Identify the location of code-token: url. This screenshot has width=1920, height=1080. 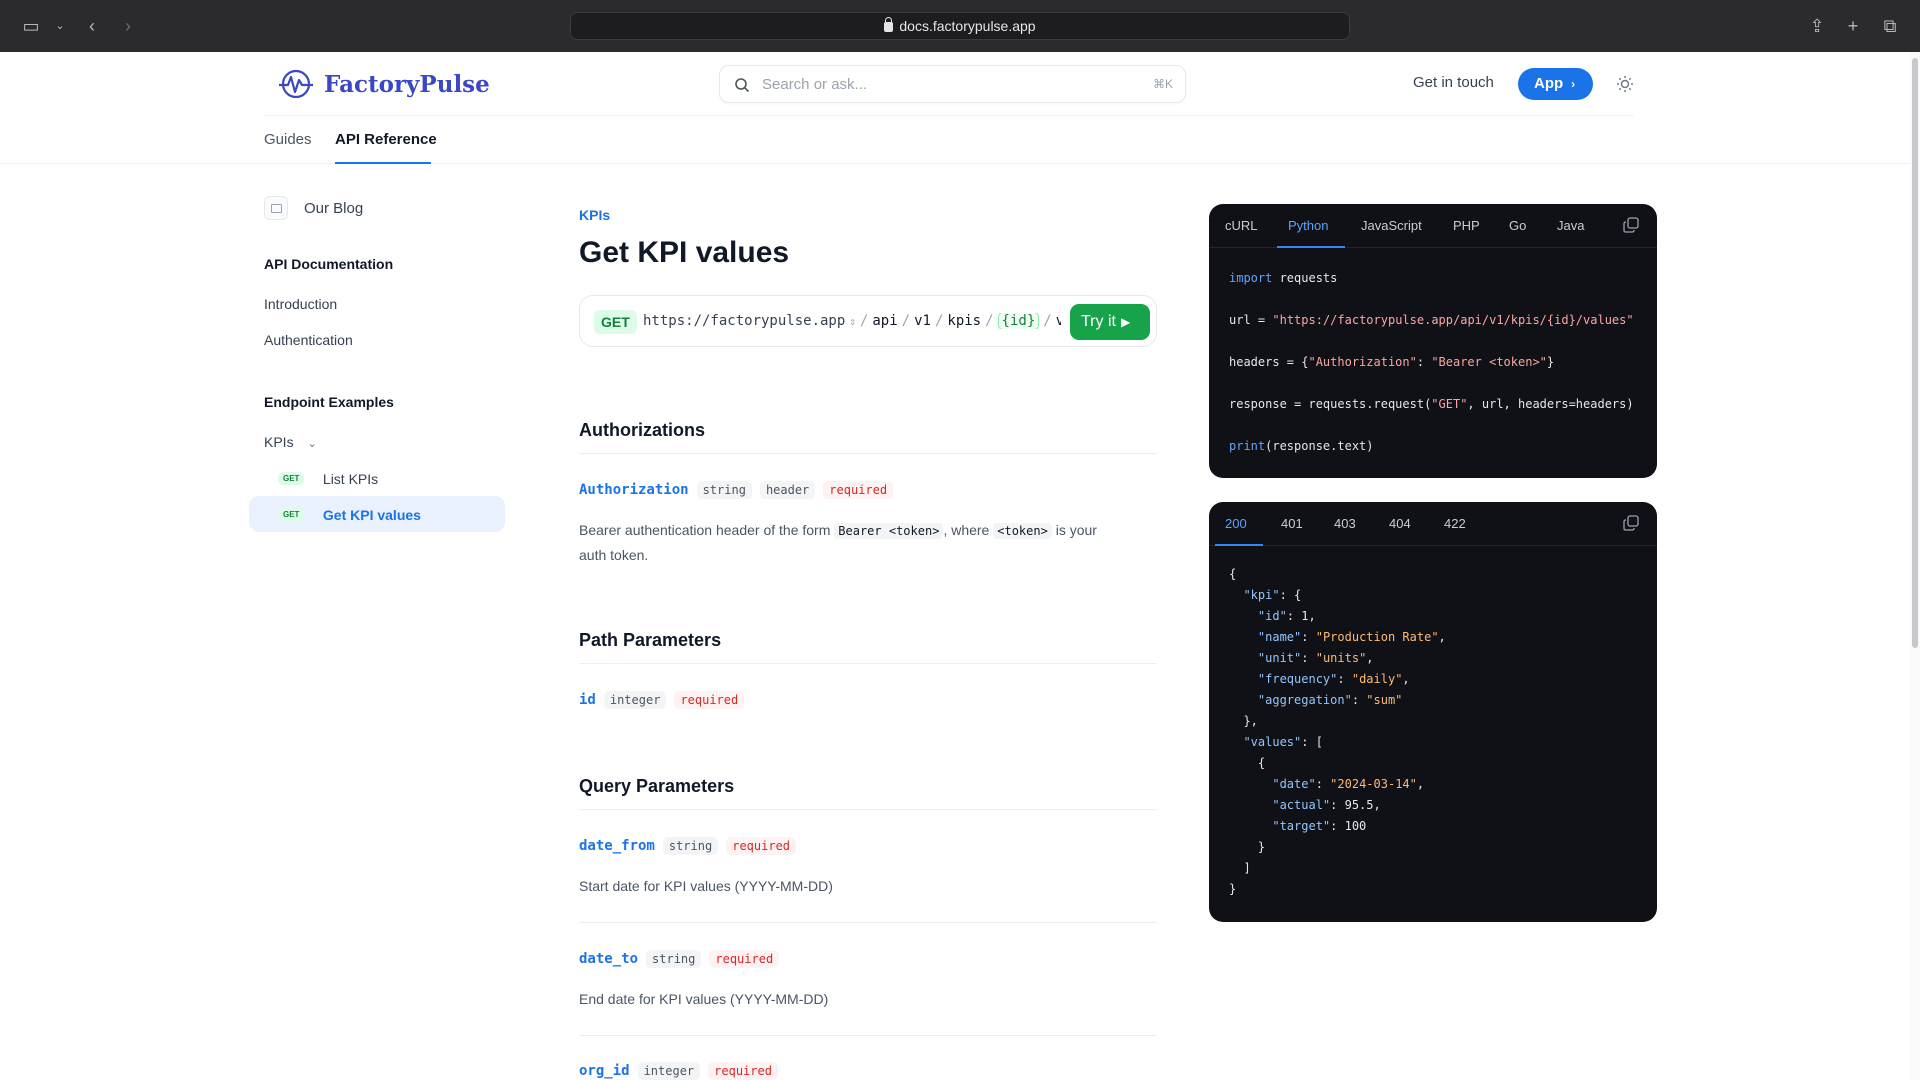
(1240, 320).